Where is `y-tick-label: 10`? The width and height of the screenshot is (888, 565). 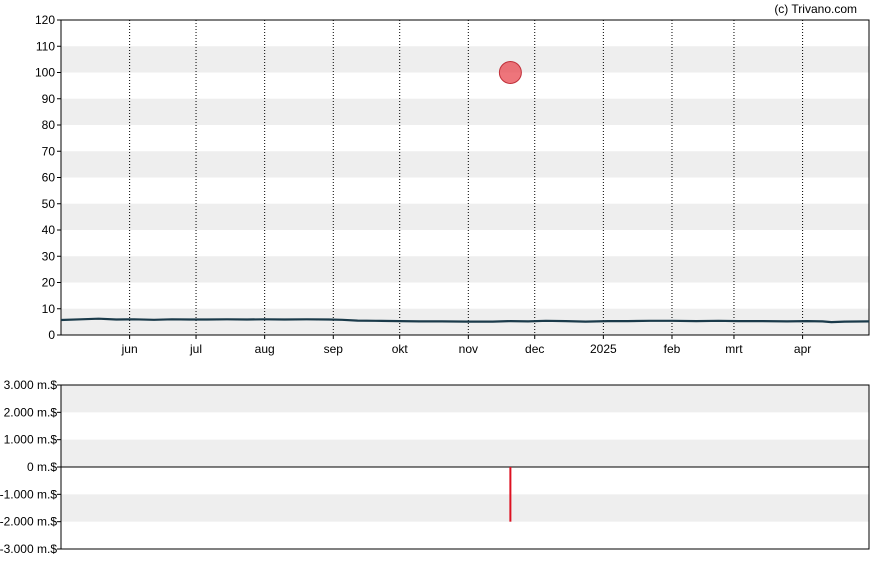
y-tick-label: 10 is located at coordinates (49, 309).